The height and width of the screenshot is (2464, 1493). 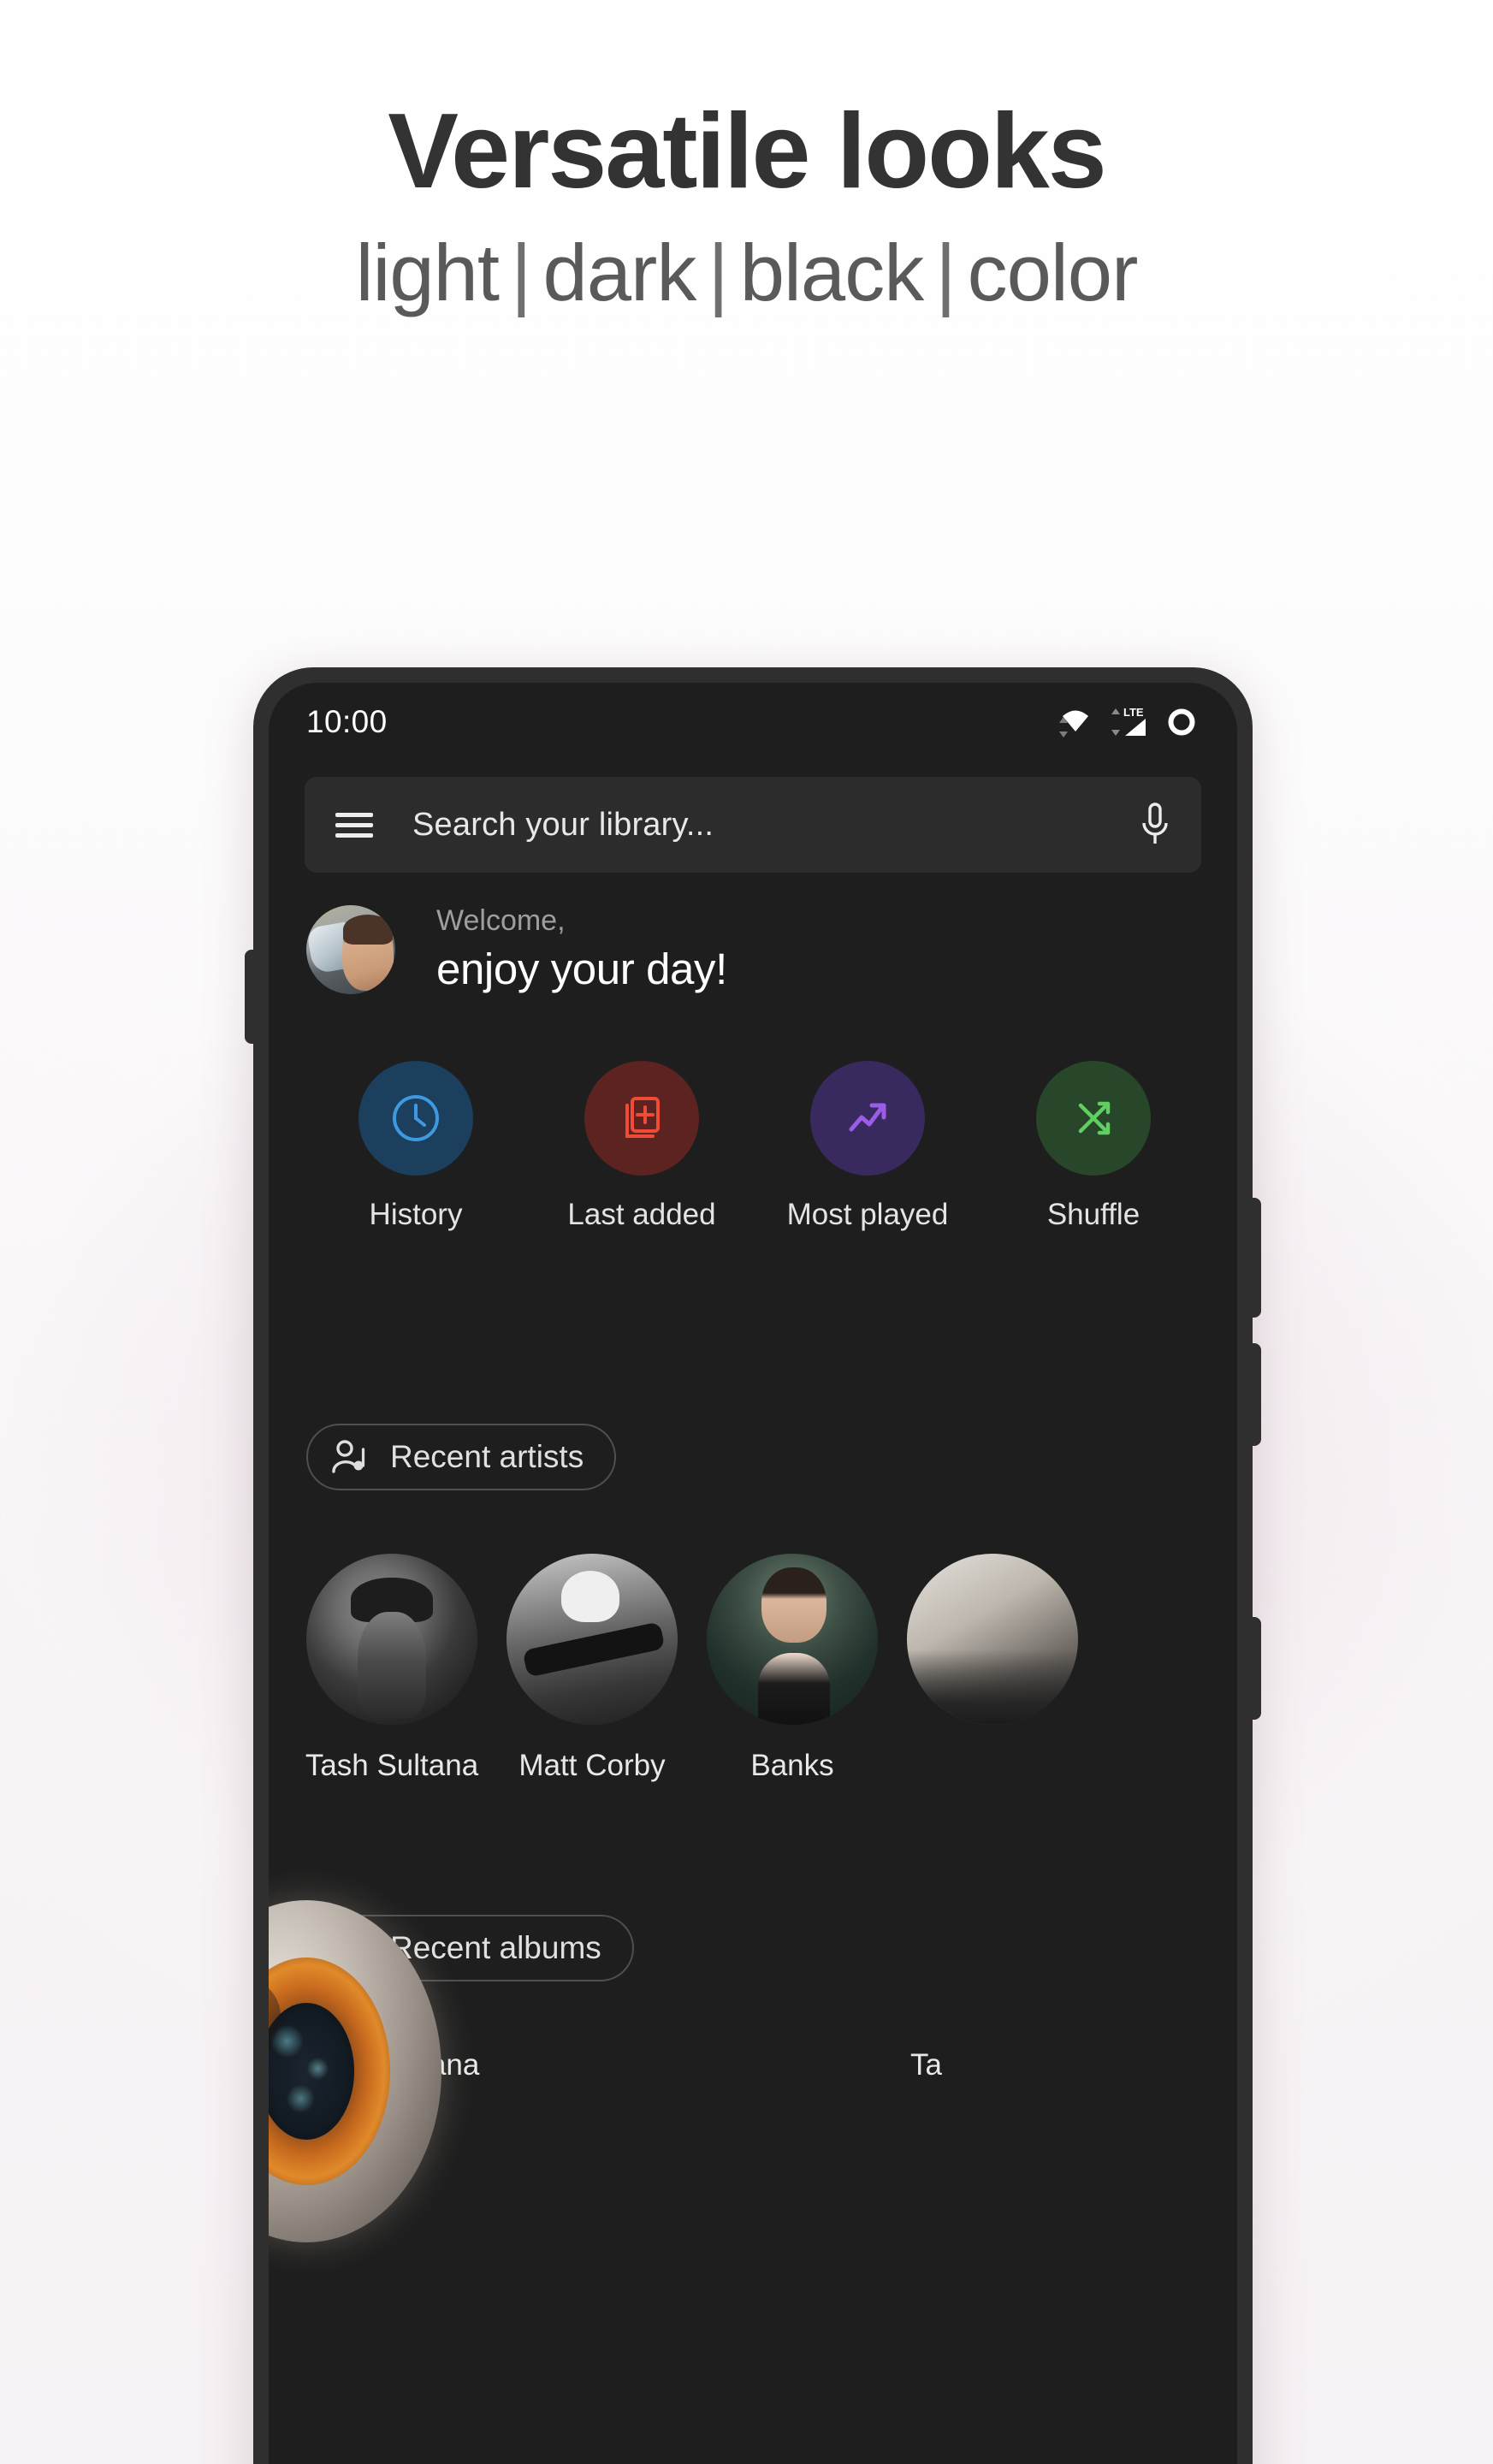 I want to click on shuffle-icon, so click(x=1094, y=1118).